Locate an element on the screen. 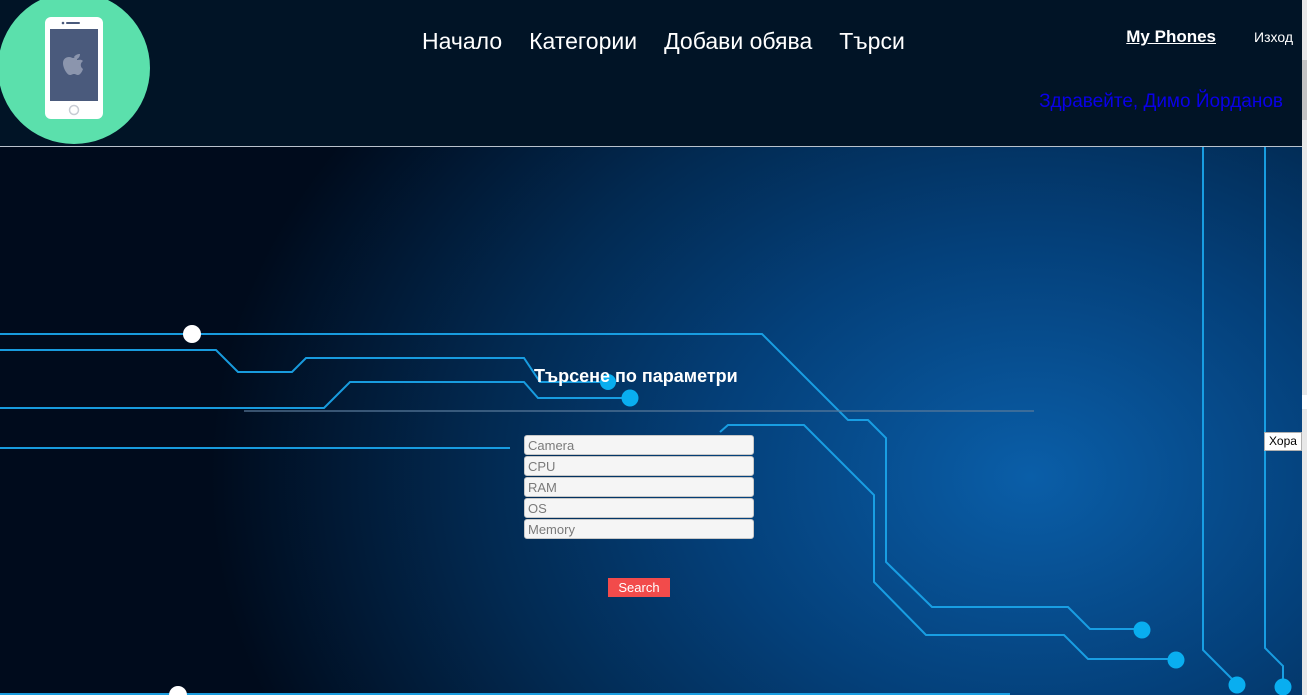 The image size is (1307, 695). camera-input is located at coordinates (639, 445).